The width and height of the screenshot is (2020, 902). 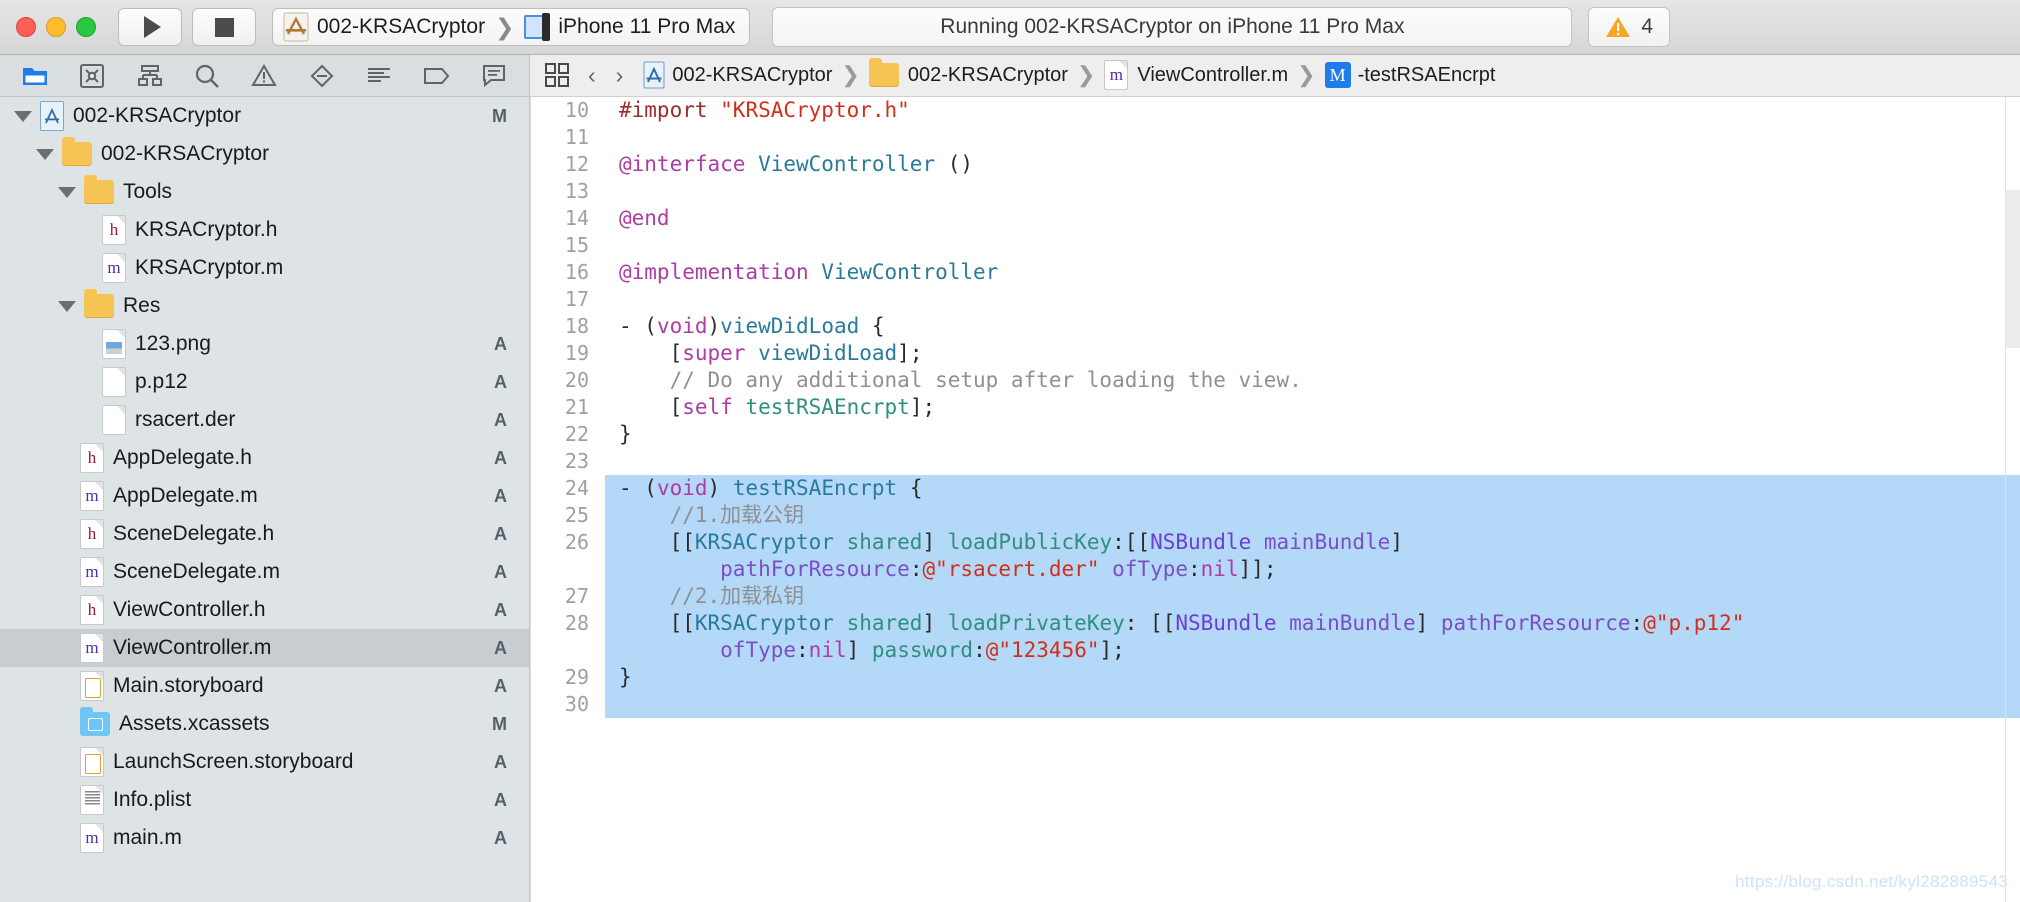 What do you see at coordinates (264, 344) in the screenshot?
I see `sidebar-row-123-png: 123.png A` at bounding box center [264, 344].